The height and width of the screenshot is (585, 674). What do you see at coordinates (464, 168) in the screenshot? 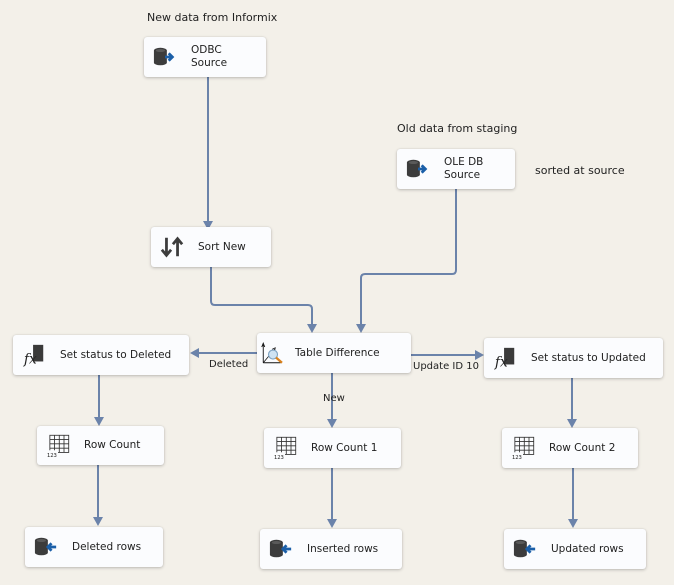
I see `node-label: OLE DB Source` at bounding box center [464, 168].